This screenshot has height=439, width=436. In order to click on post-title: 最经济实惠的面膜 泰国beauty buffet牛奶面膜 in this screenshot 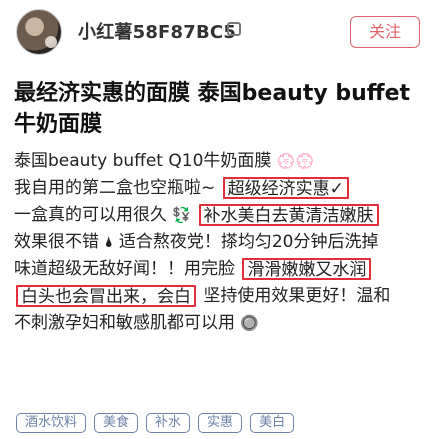, I will do `click(212, 109)`.